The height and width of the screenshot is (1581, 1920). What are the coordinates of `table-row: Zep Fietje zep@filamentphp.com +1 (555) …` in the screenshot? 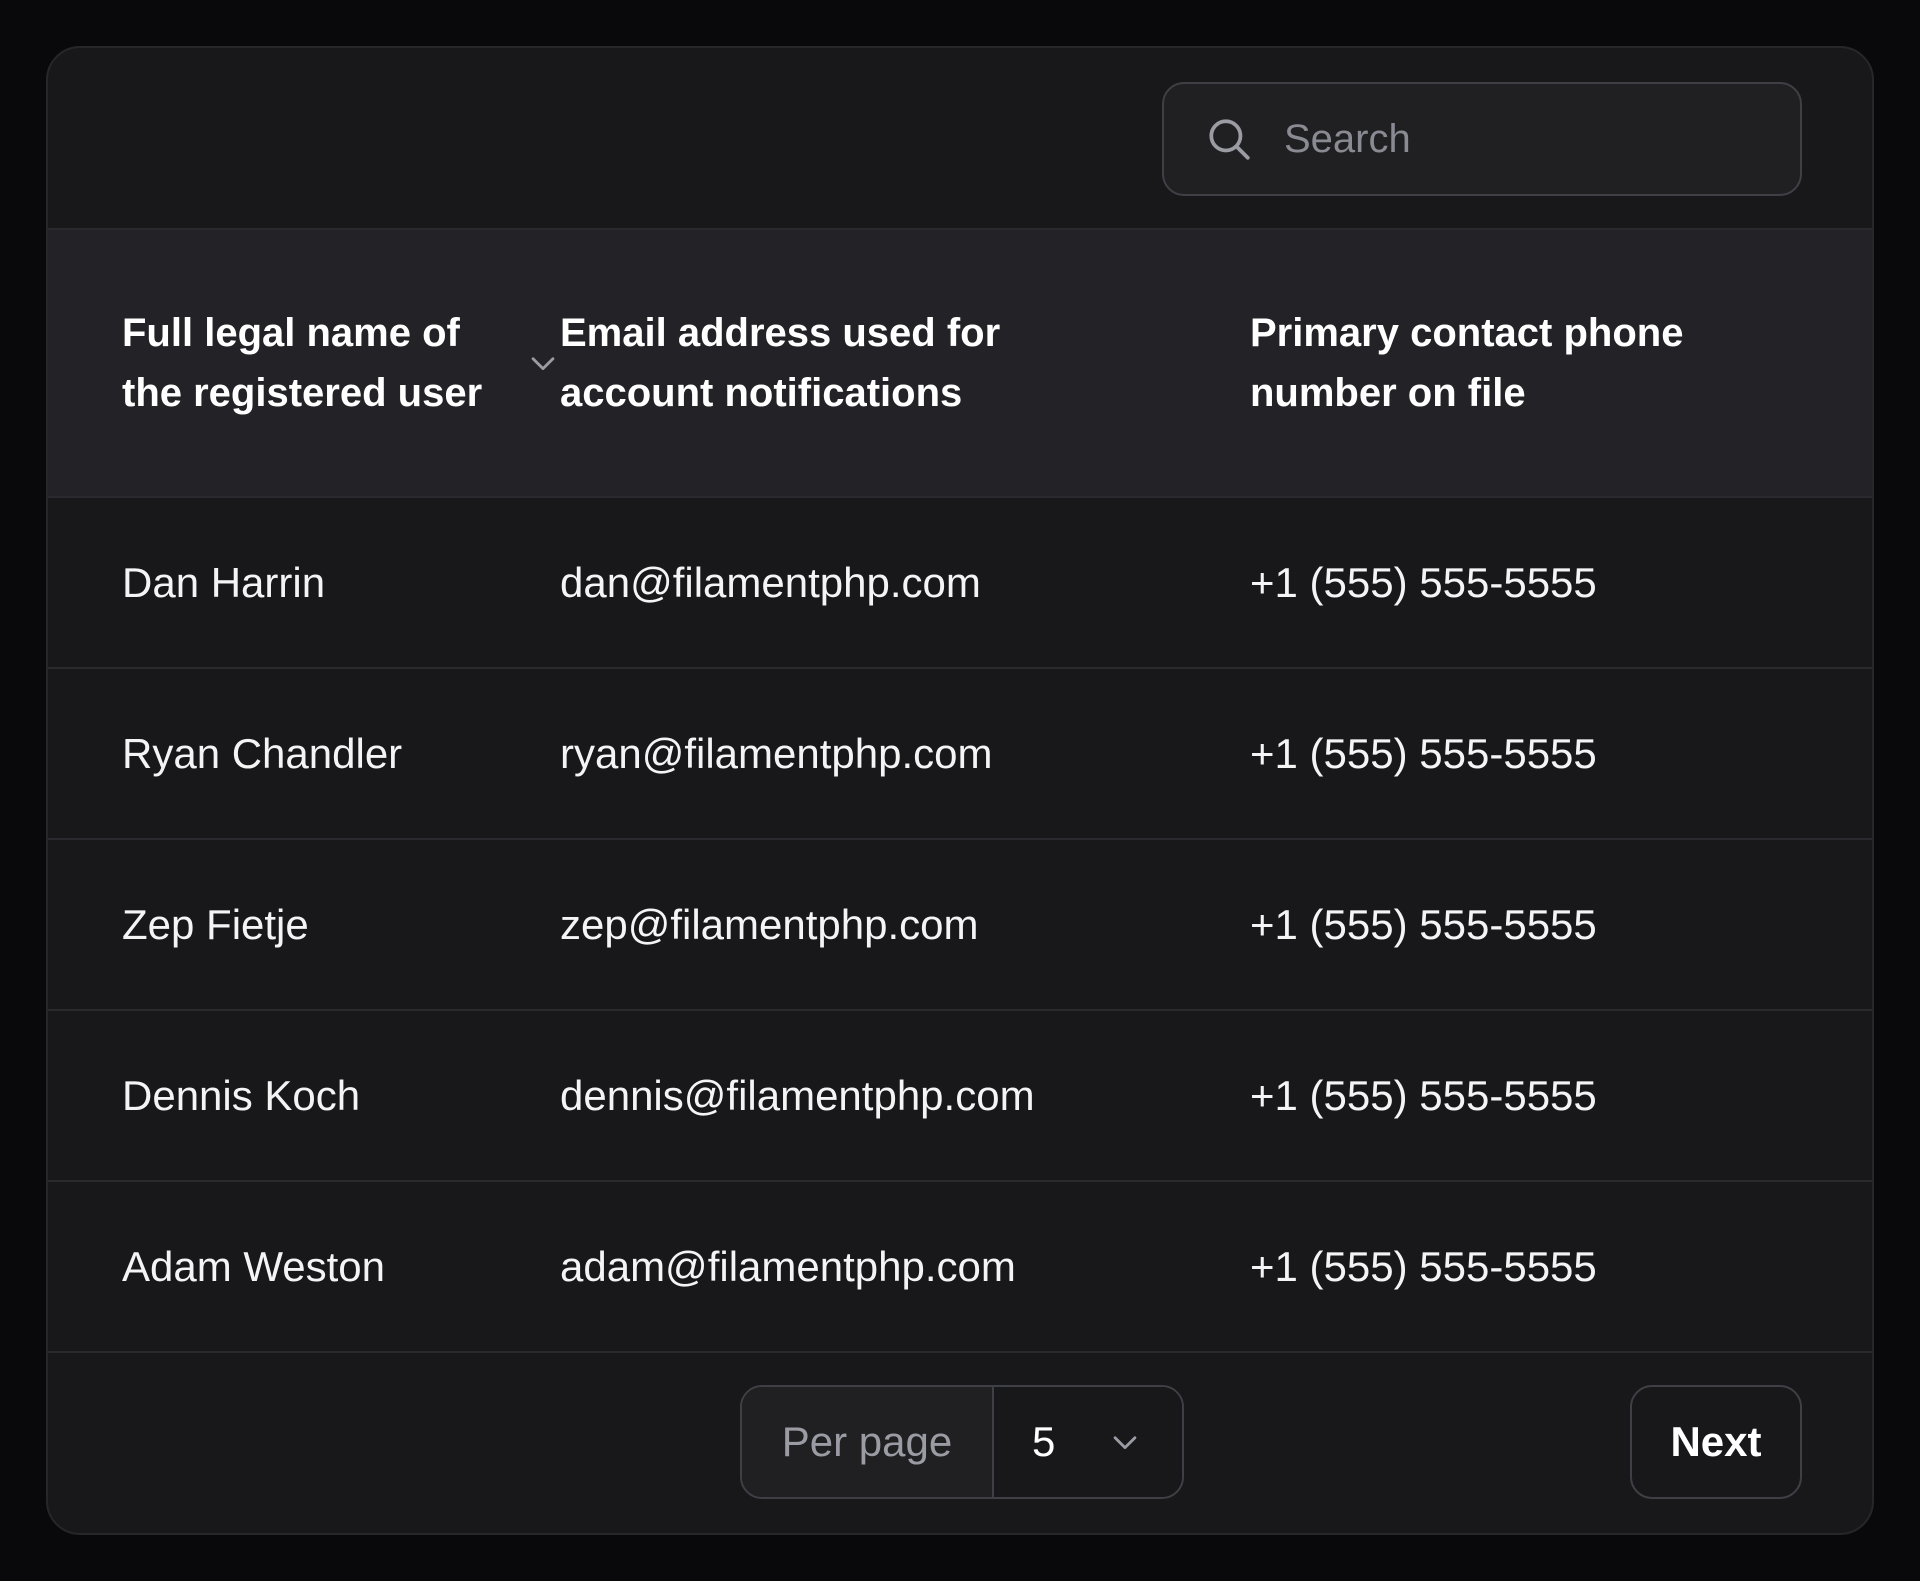 It's located at (960, 925).